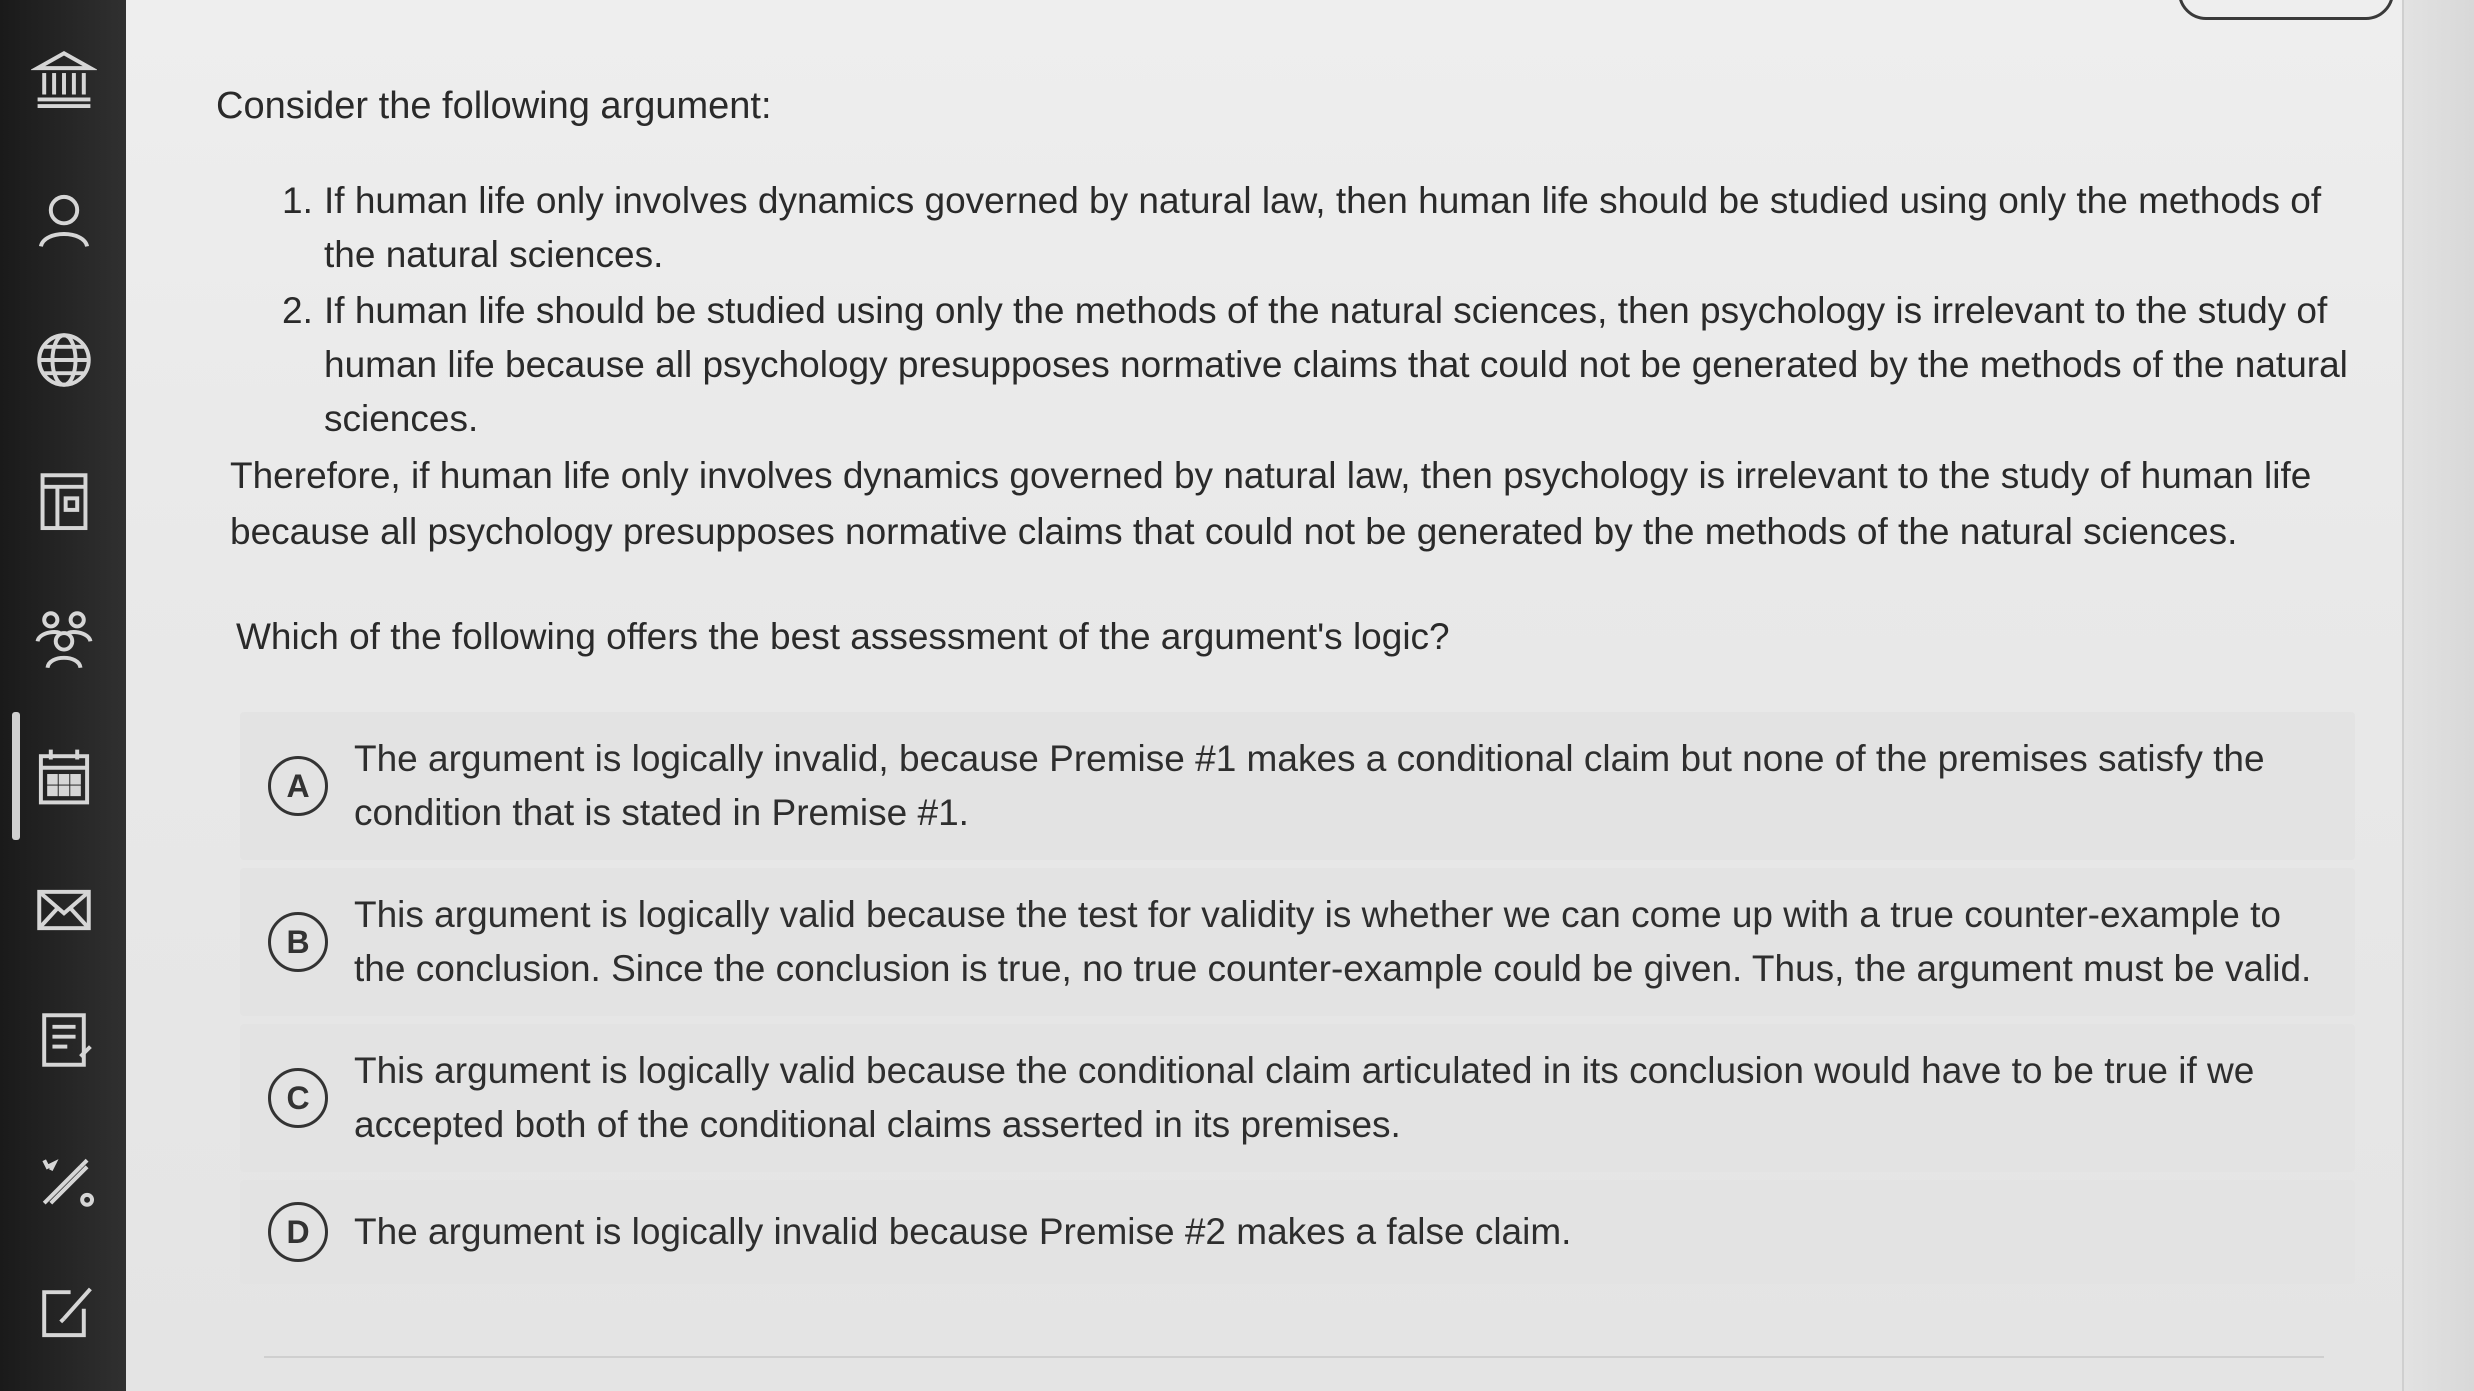 This screenshot has height=1391, width=2474. Describe the element at coordinates (64, 1180) in the screenshot. I see `commons-icon` at that location.